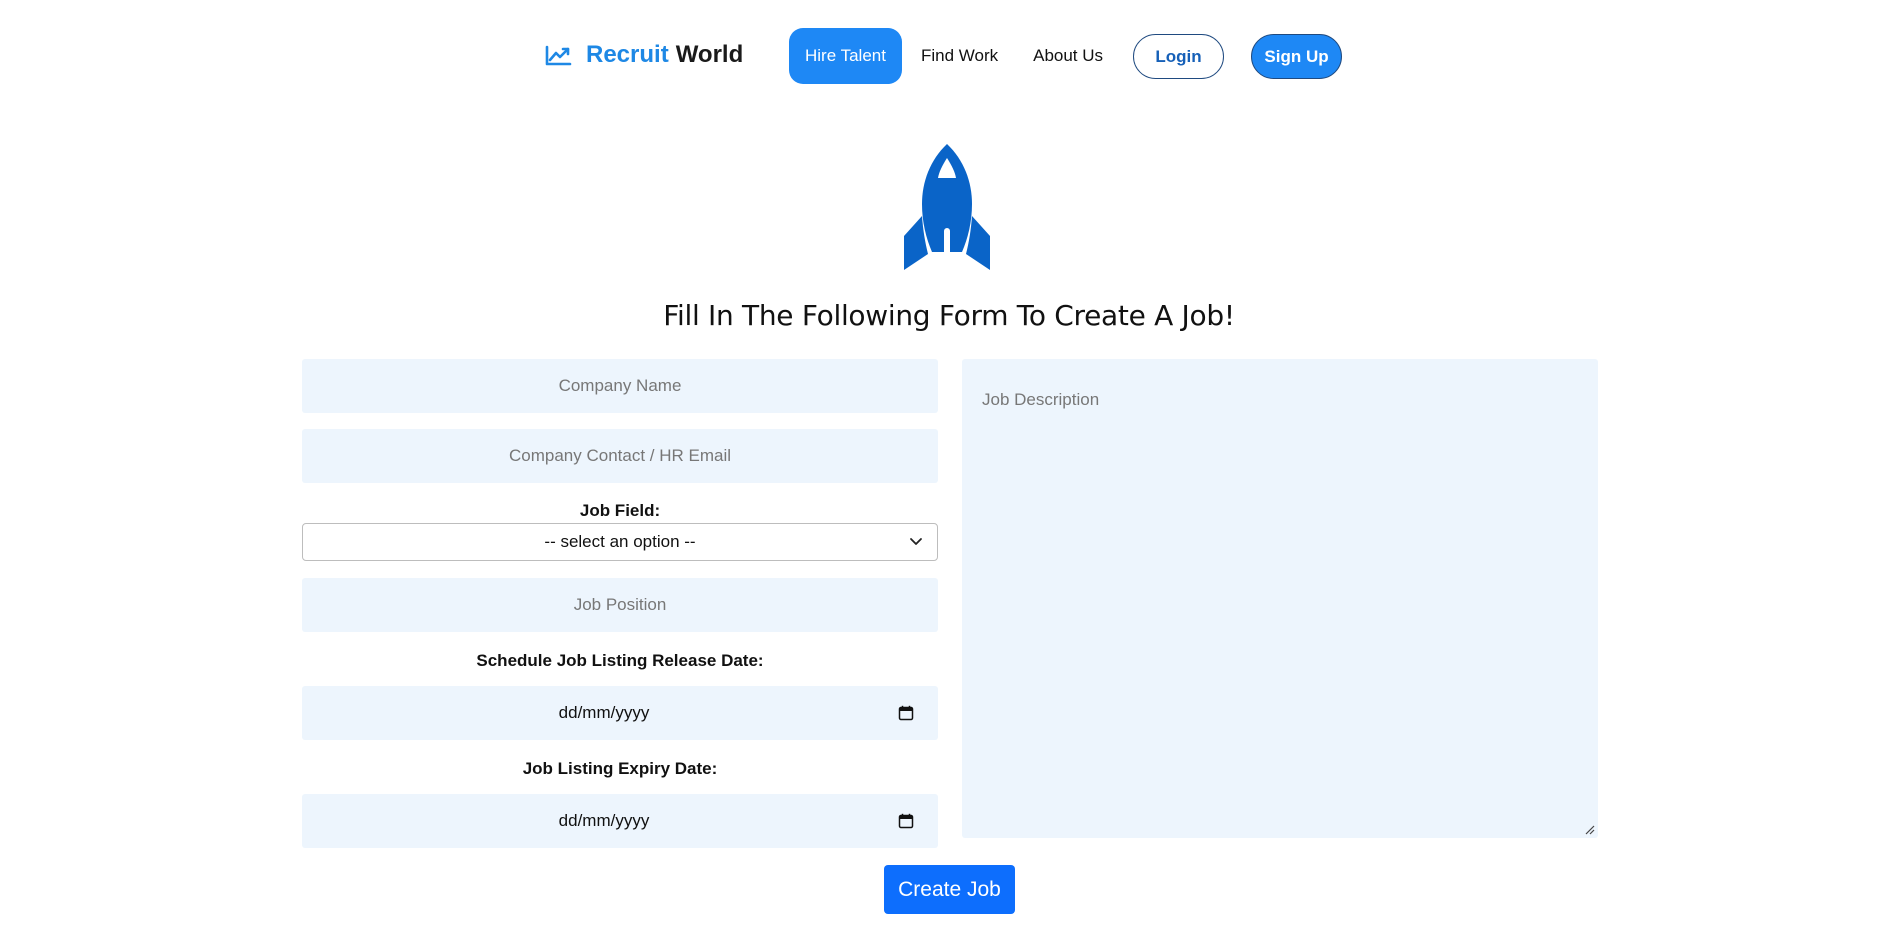  What do you see at coordinates (916, 541) in the screenshot?
I see `chevron-down-icon` at bounding box center [916, 541].